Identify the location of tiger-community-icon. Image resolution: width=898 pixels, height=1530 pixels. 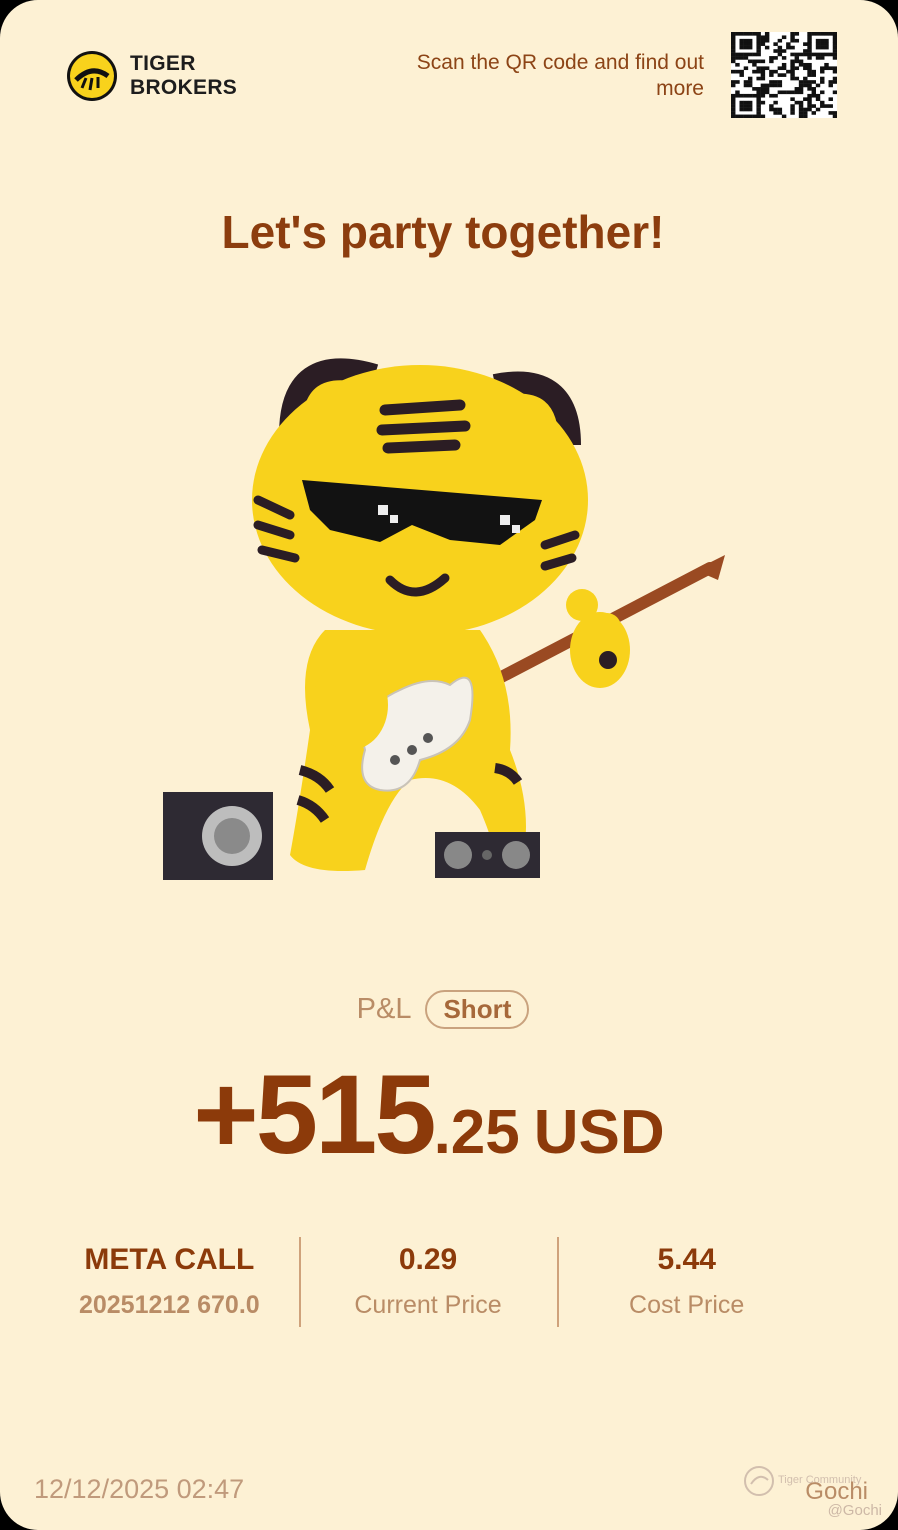
(759, 1481).